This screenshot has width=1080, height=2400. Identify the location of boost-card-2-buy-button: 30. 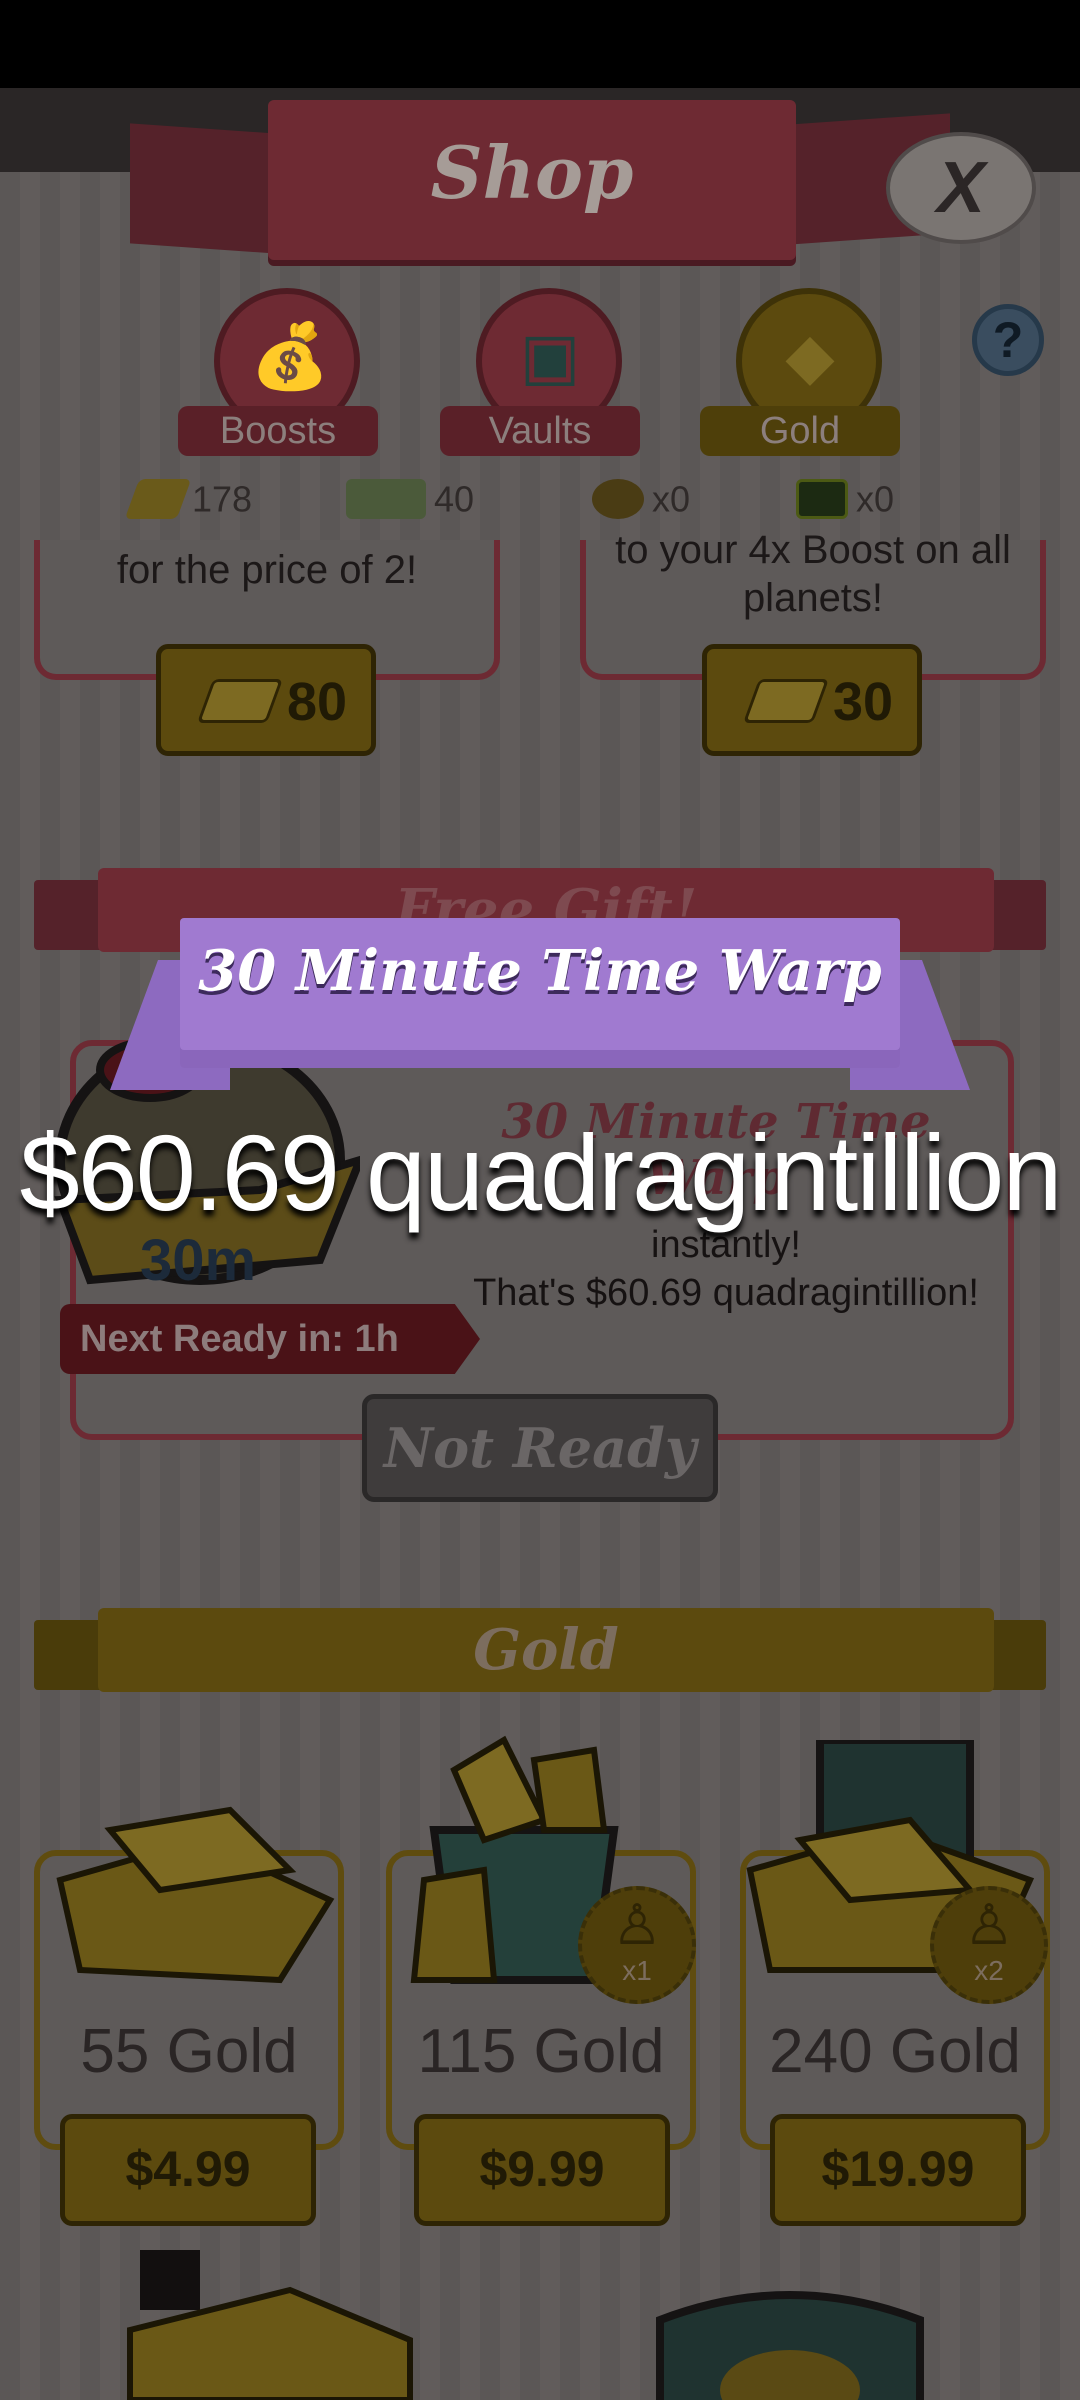
(812, 700).